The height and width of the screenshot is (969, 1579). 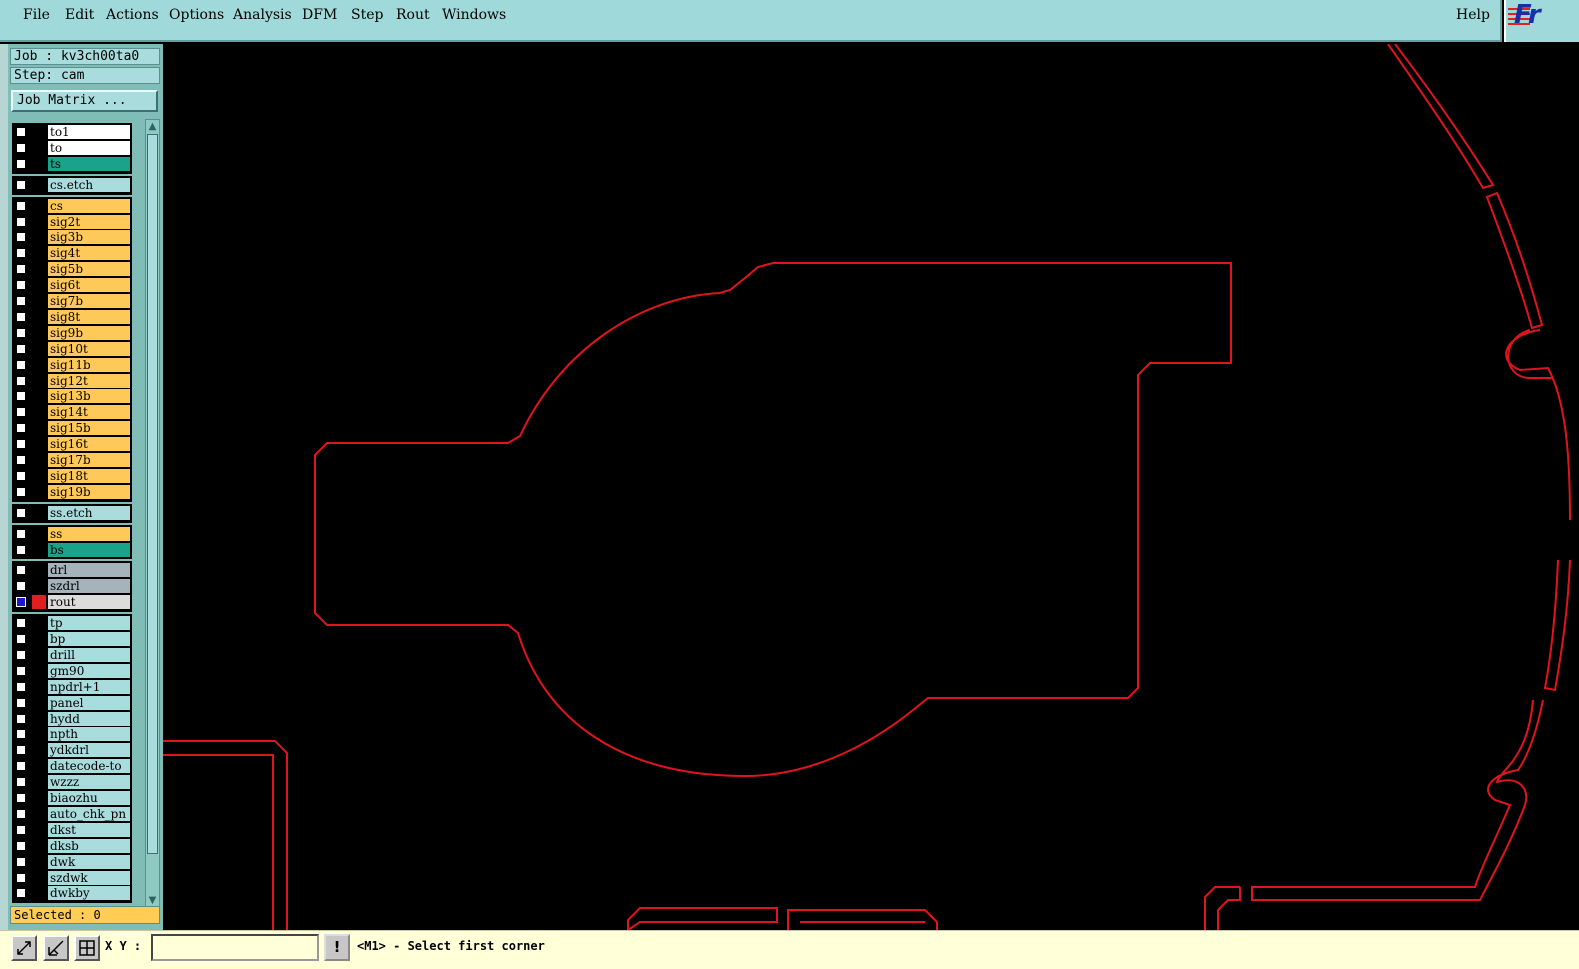 I want to click on layer-name: gm90, so click(x=89, y=670).